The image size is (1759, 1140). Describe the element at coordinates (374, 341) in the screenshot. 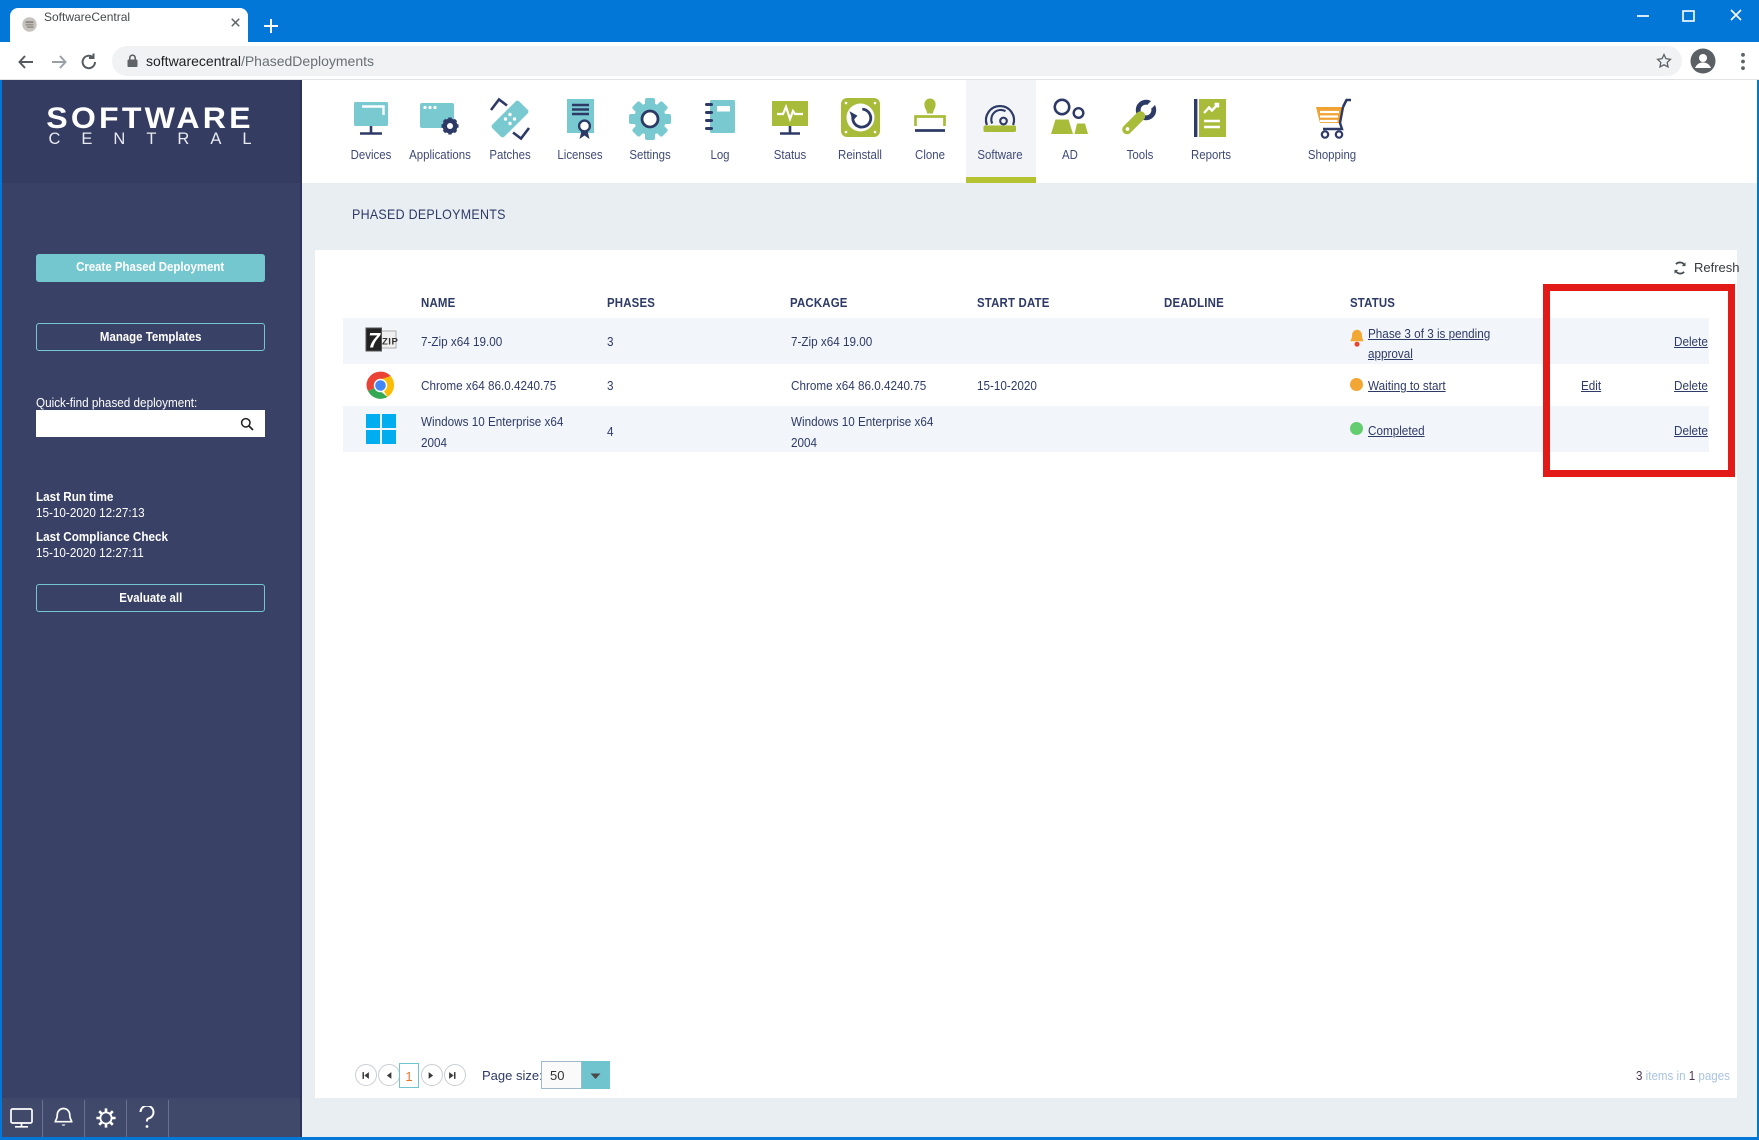

I see `svg-text: 7` at that location.